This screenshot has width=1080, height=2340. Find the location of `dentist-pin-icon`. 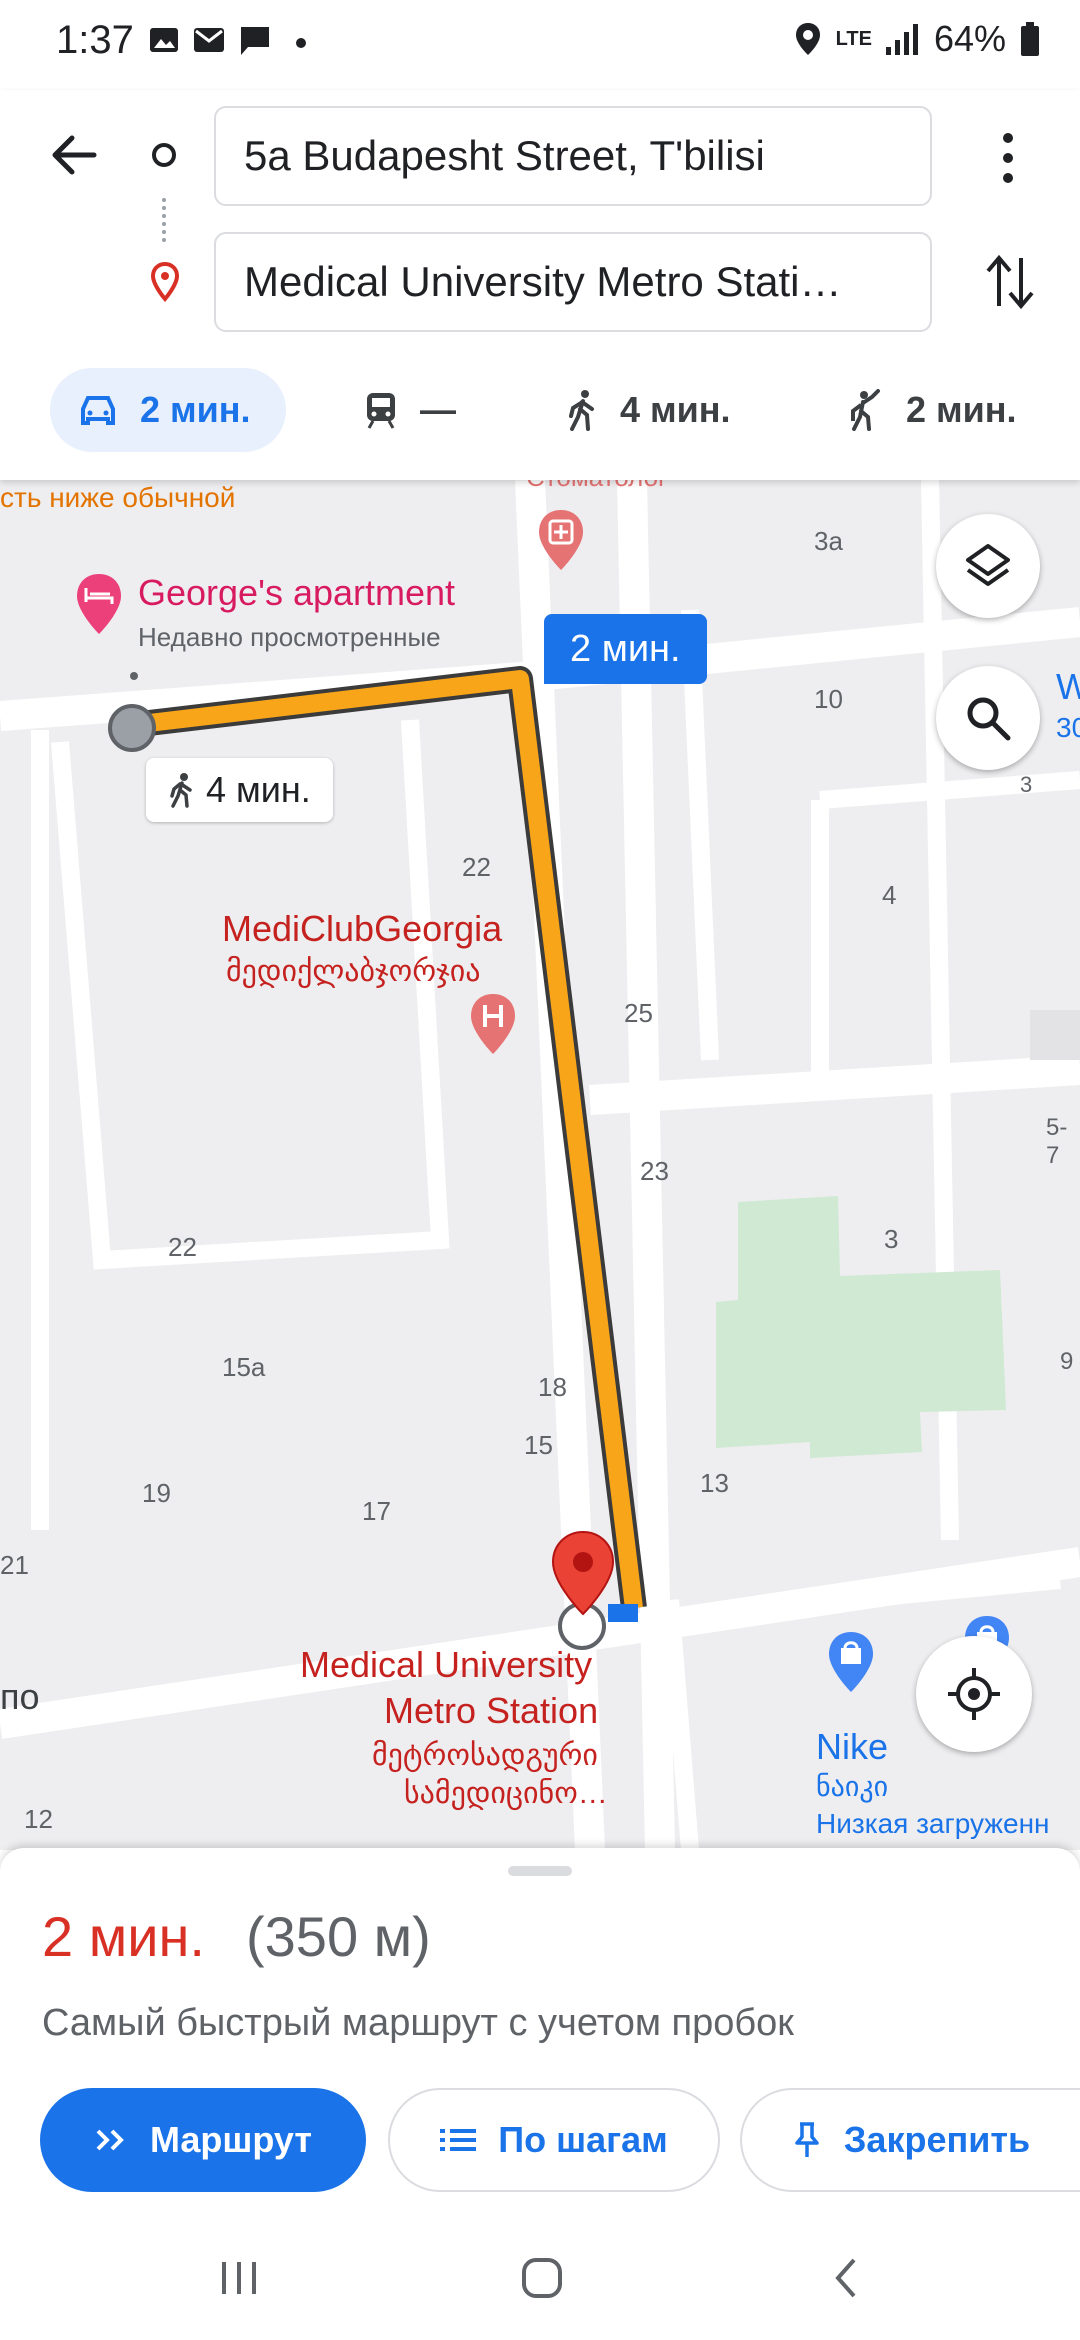

dentist-pin-icon is located at coordinates (561, 540).